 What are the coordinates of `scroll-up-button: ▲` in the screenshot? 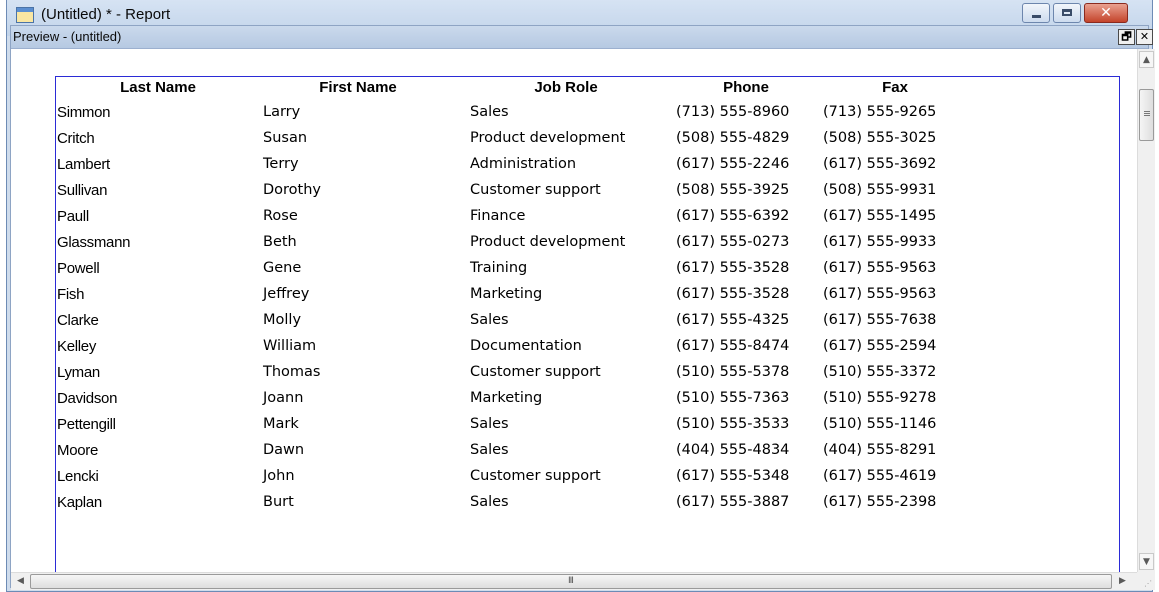 It's located at (1146, 59).